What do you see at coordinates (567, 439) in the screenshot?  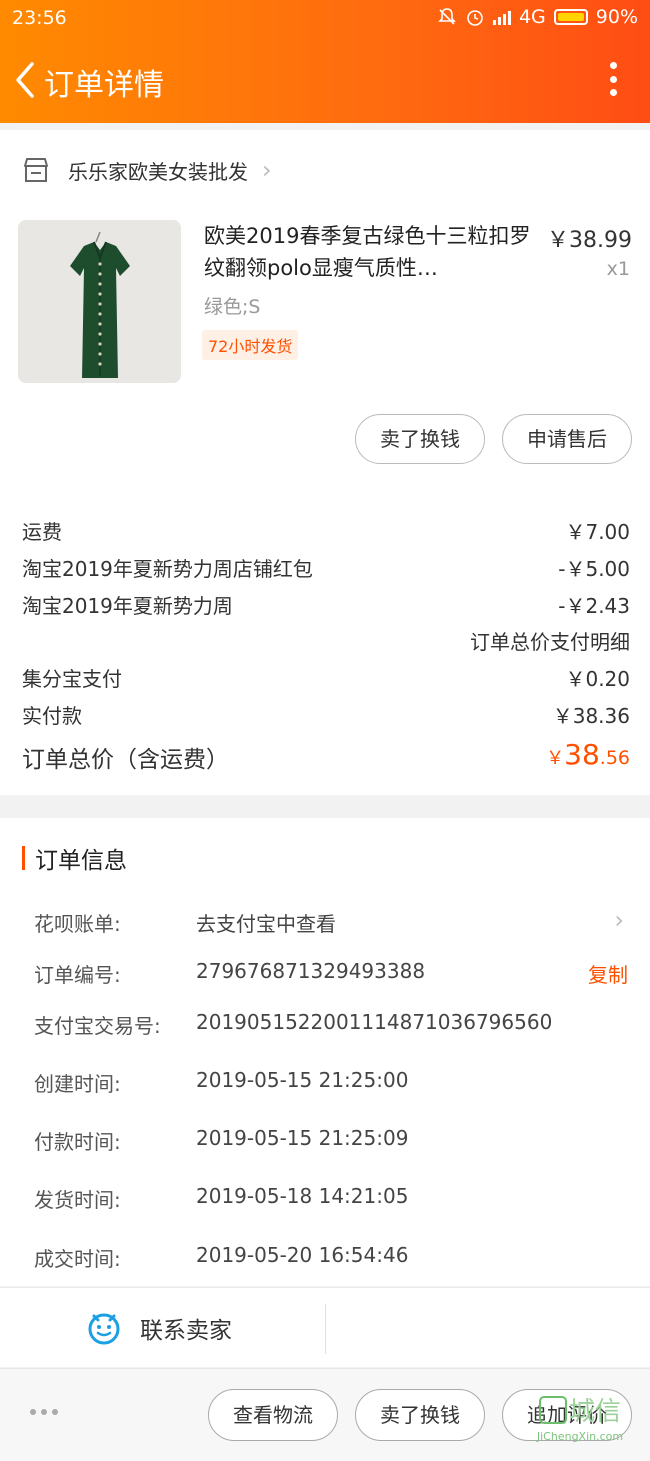 I see `after-sale-button: 申请售后` at bounding box center [567, 439].